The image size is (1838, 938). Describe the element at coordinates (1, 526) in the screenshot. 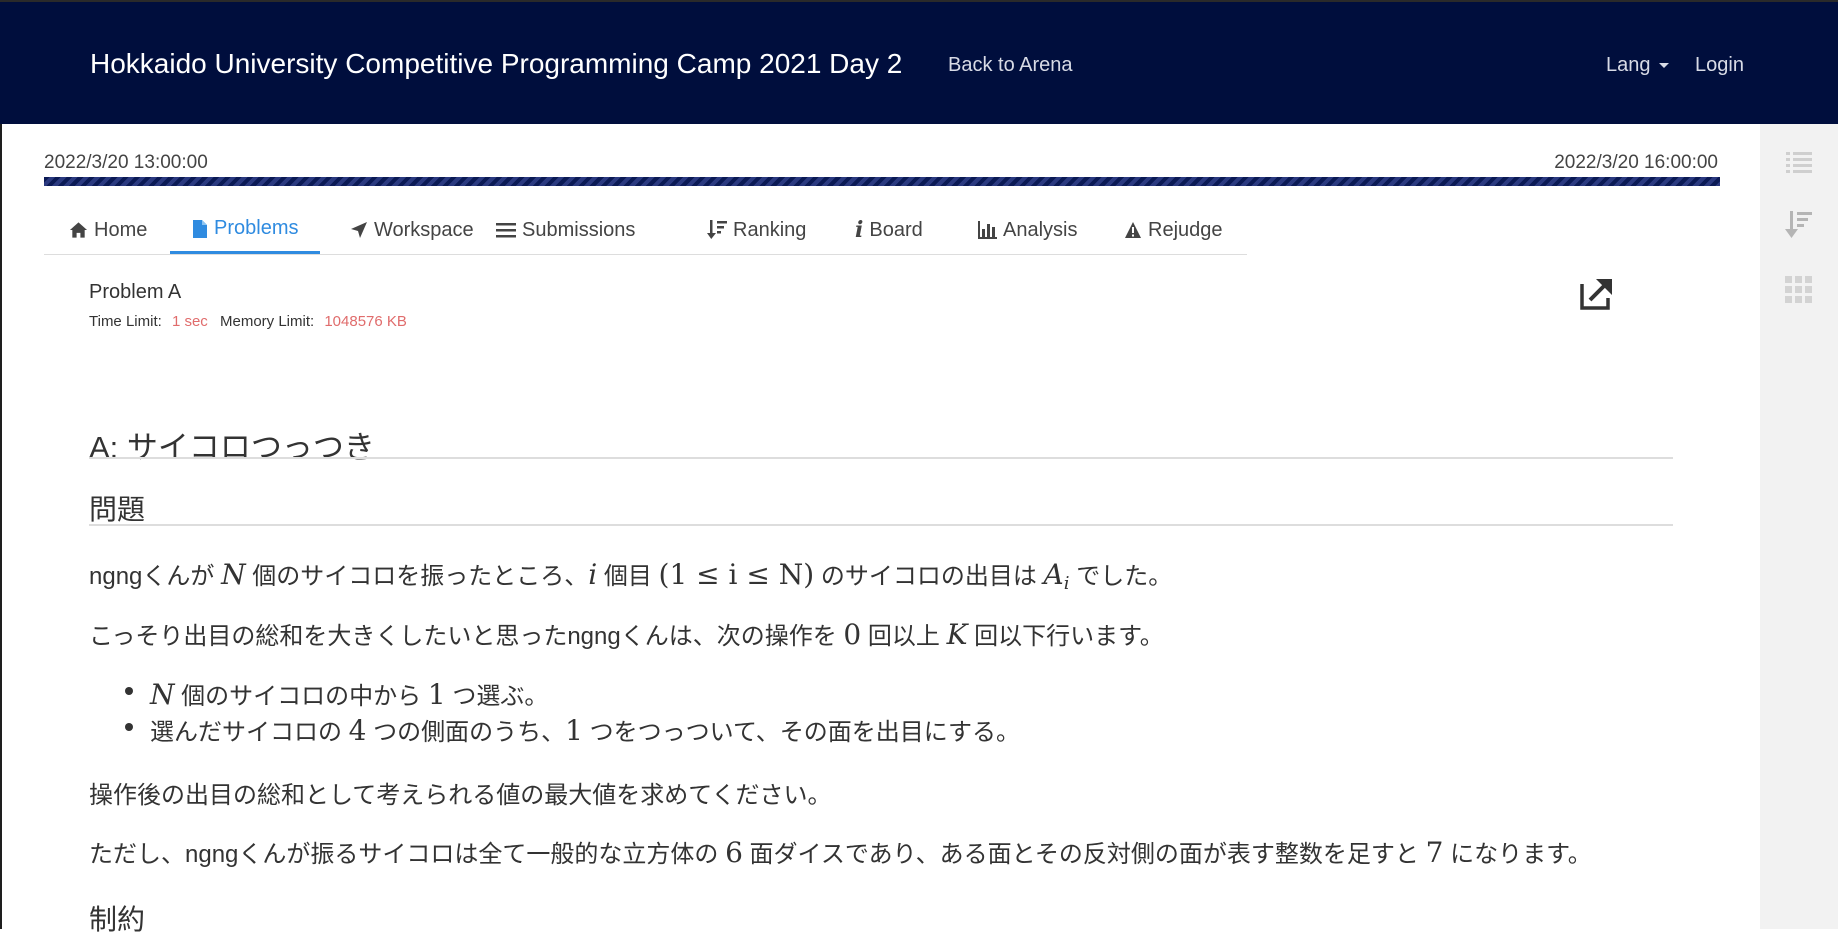

I see `left-border` at that location.